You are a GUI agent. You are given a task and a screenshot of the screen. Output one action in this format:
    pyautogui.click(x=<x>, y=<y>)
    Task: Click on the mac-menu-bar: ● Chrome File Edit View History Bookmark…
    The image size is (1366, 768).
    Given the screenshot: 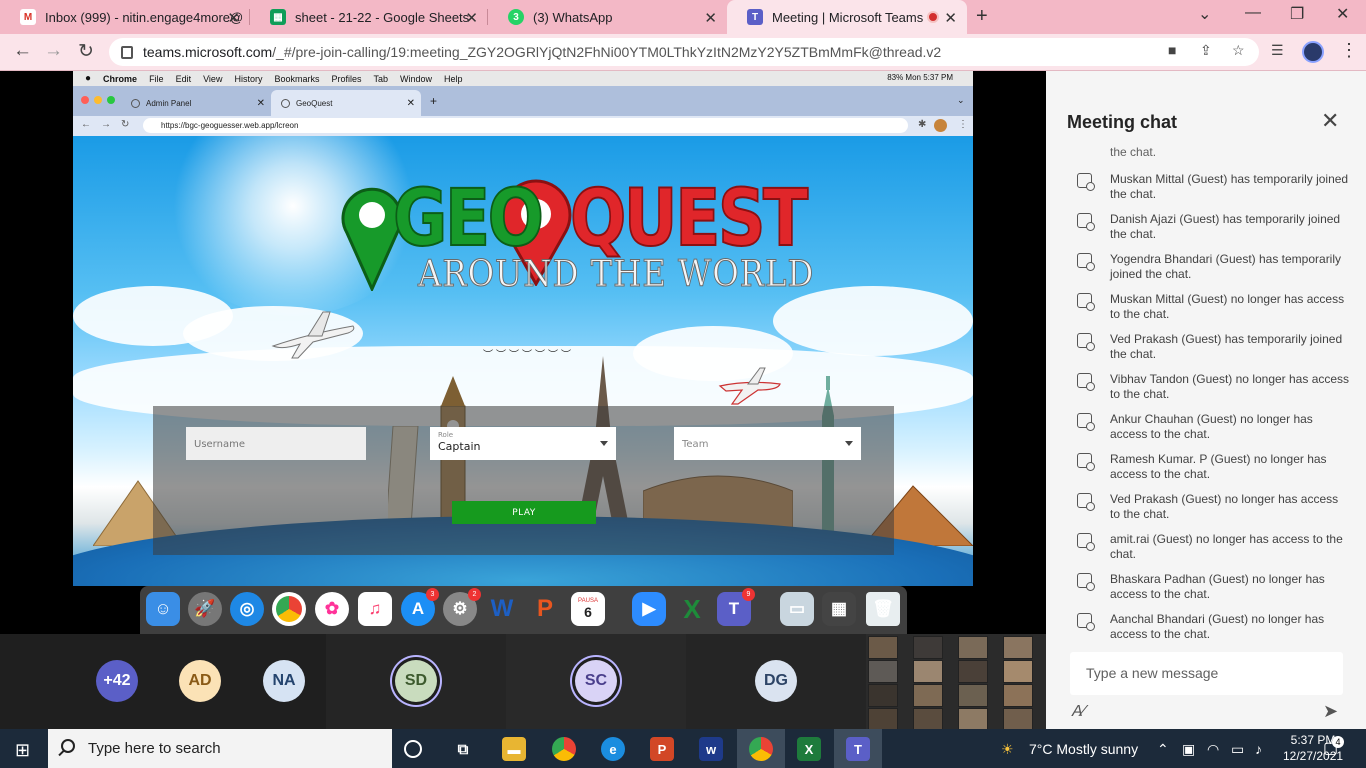 What is the action you would take?
    pyautogui.click(x=523, y=78)
    